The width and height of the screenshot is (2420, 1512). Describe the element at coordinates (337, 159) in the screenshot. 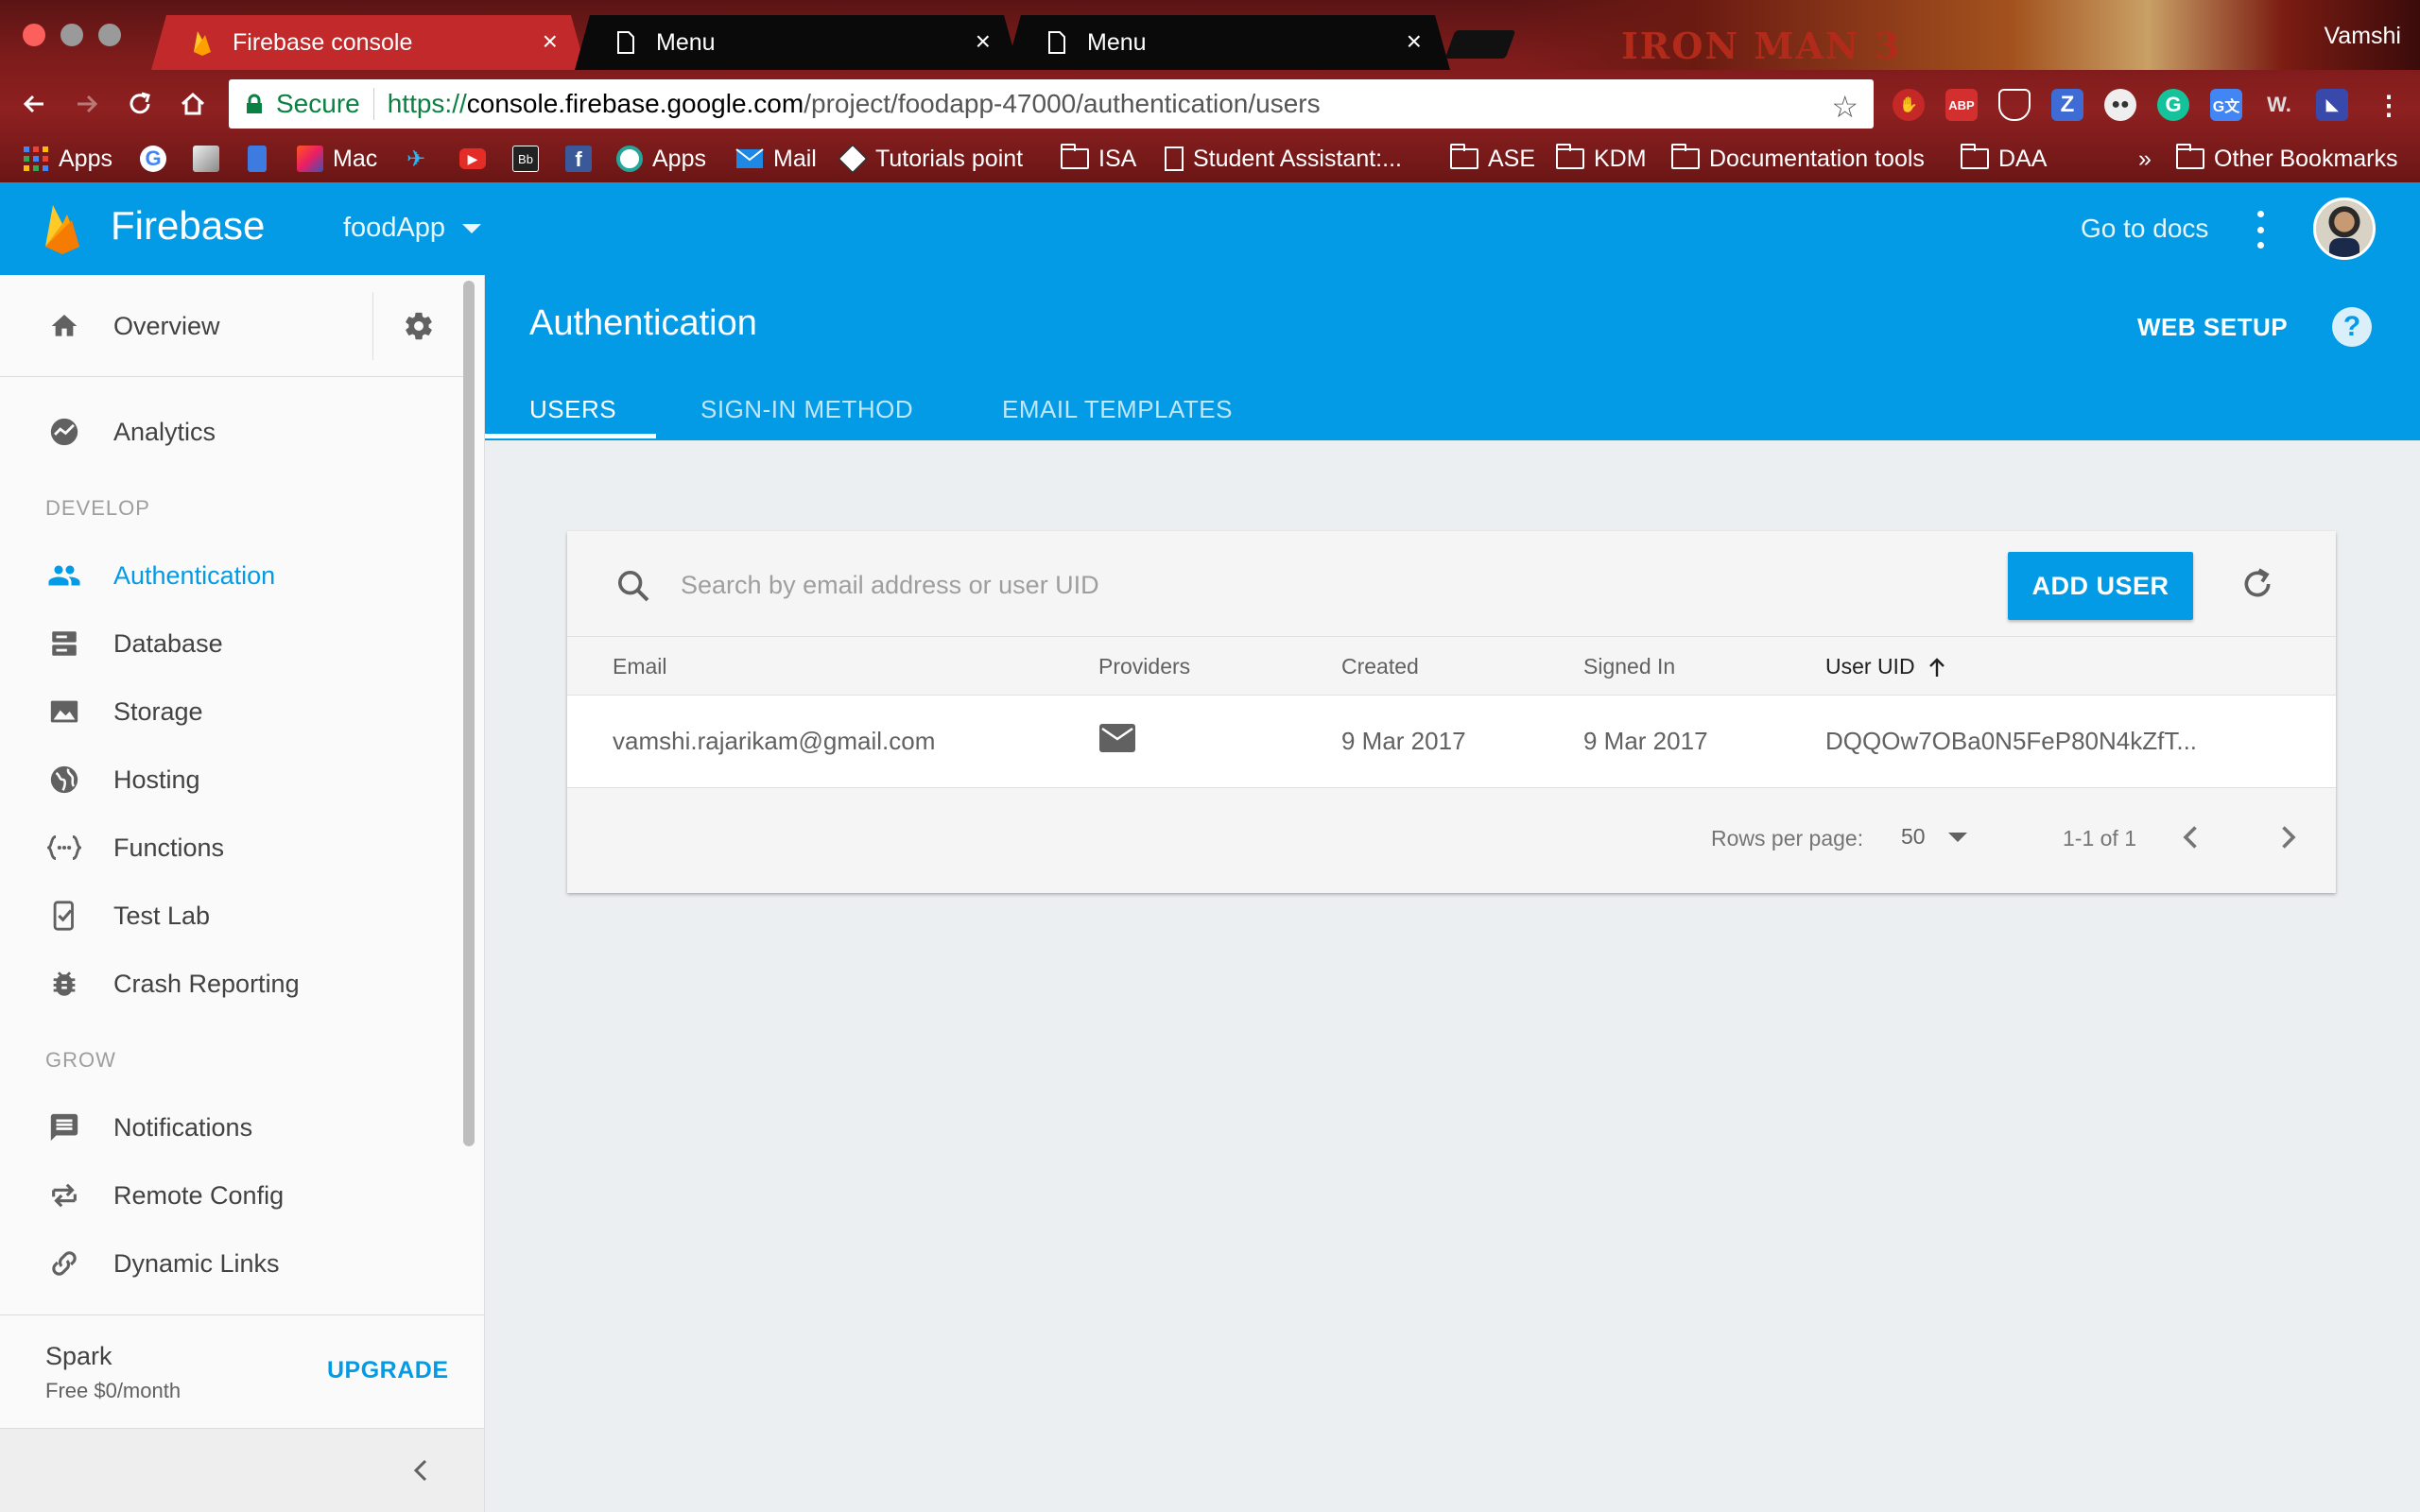

I see `bookmark-mac: Mac` at that location.